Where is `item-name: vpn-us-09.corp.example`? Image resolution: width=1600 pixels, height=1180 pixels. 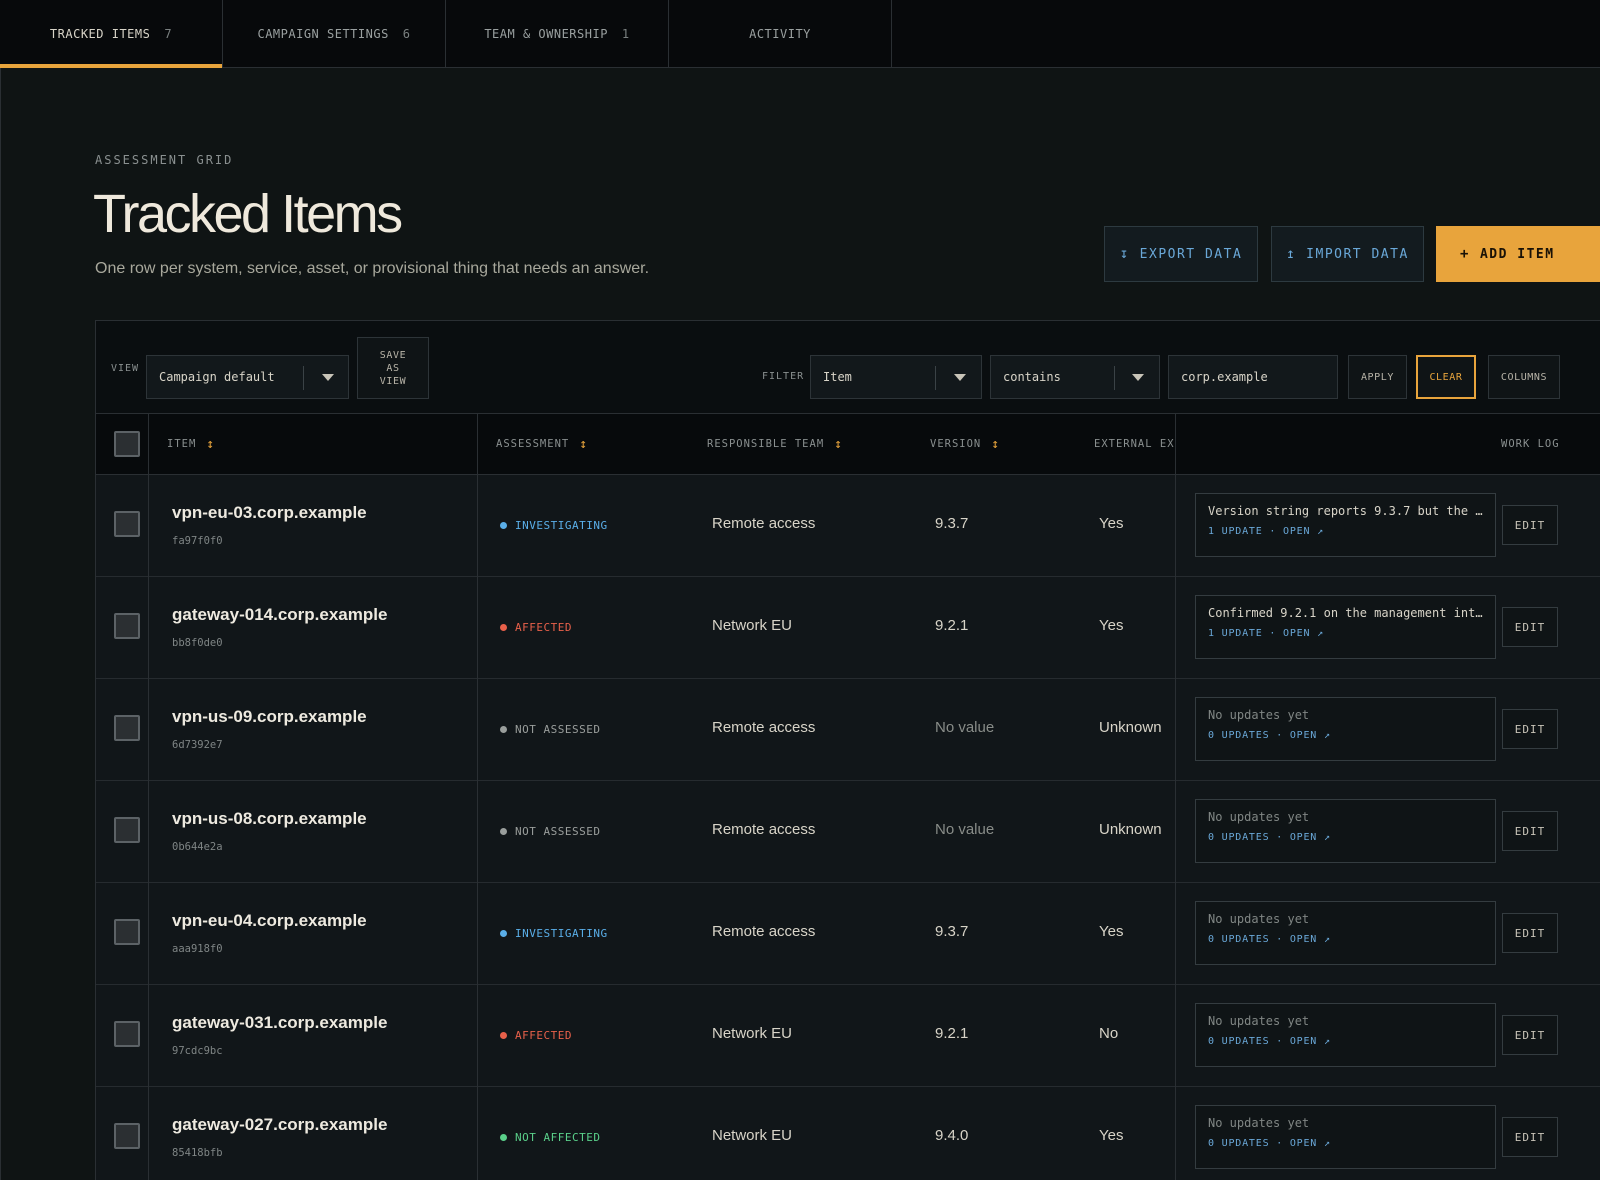 item-name: vpn-us-09.corp.example is located at coordinates (269, 716).